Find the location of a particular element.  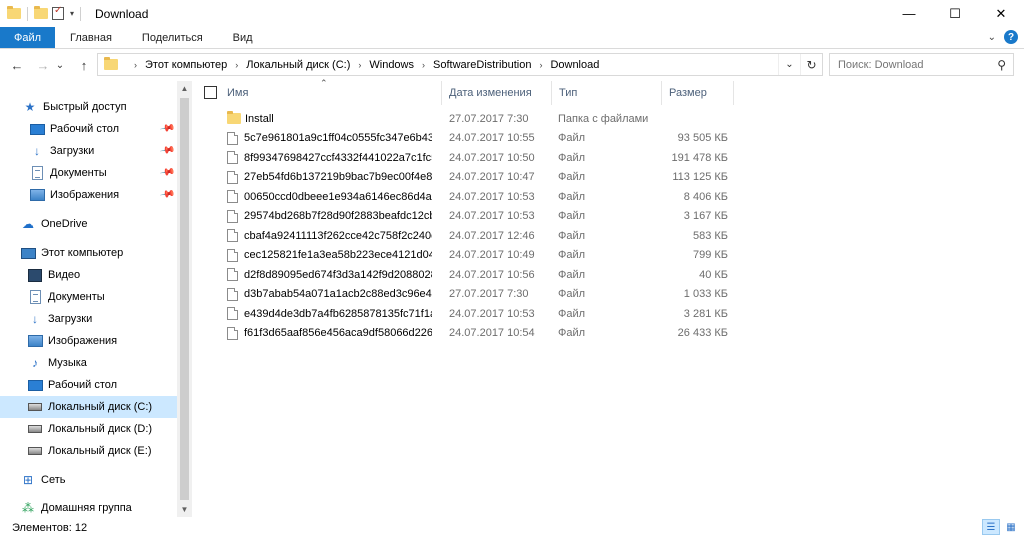

breadcrumb-local-disk-c: Локальный диск (C:) is located at coordinates (298, 65).